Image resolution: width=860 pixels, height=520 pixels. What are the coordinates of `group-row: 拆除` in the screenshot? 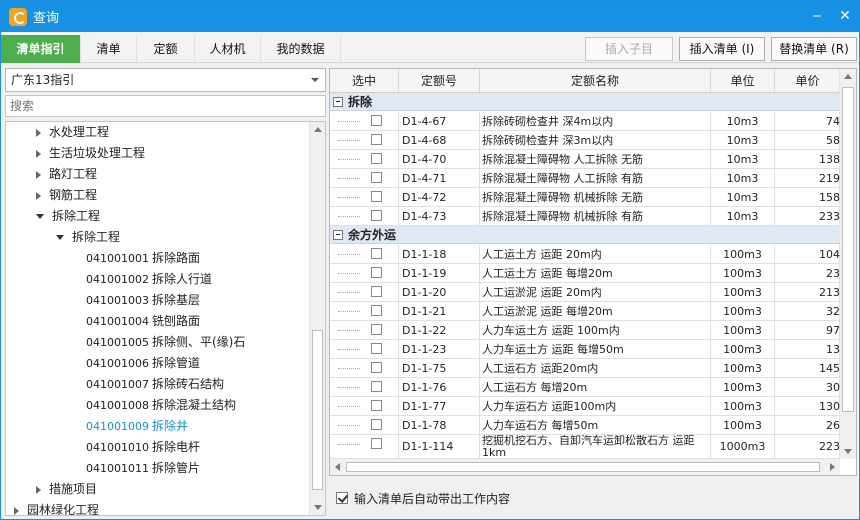 It's located at (585, 102).